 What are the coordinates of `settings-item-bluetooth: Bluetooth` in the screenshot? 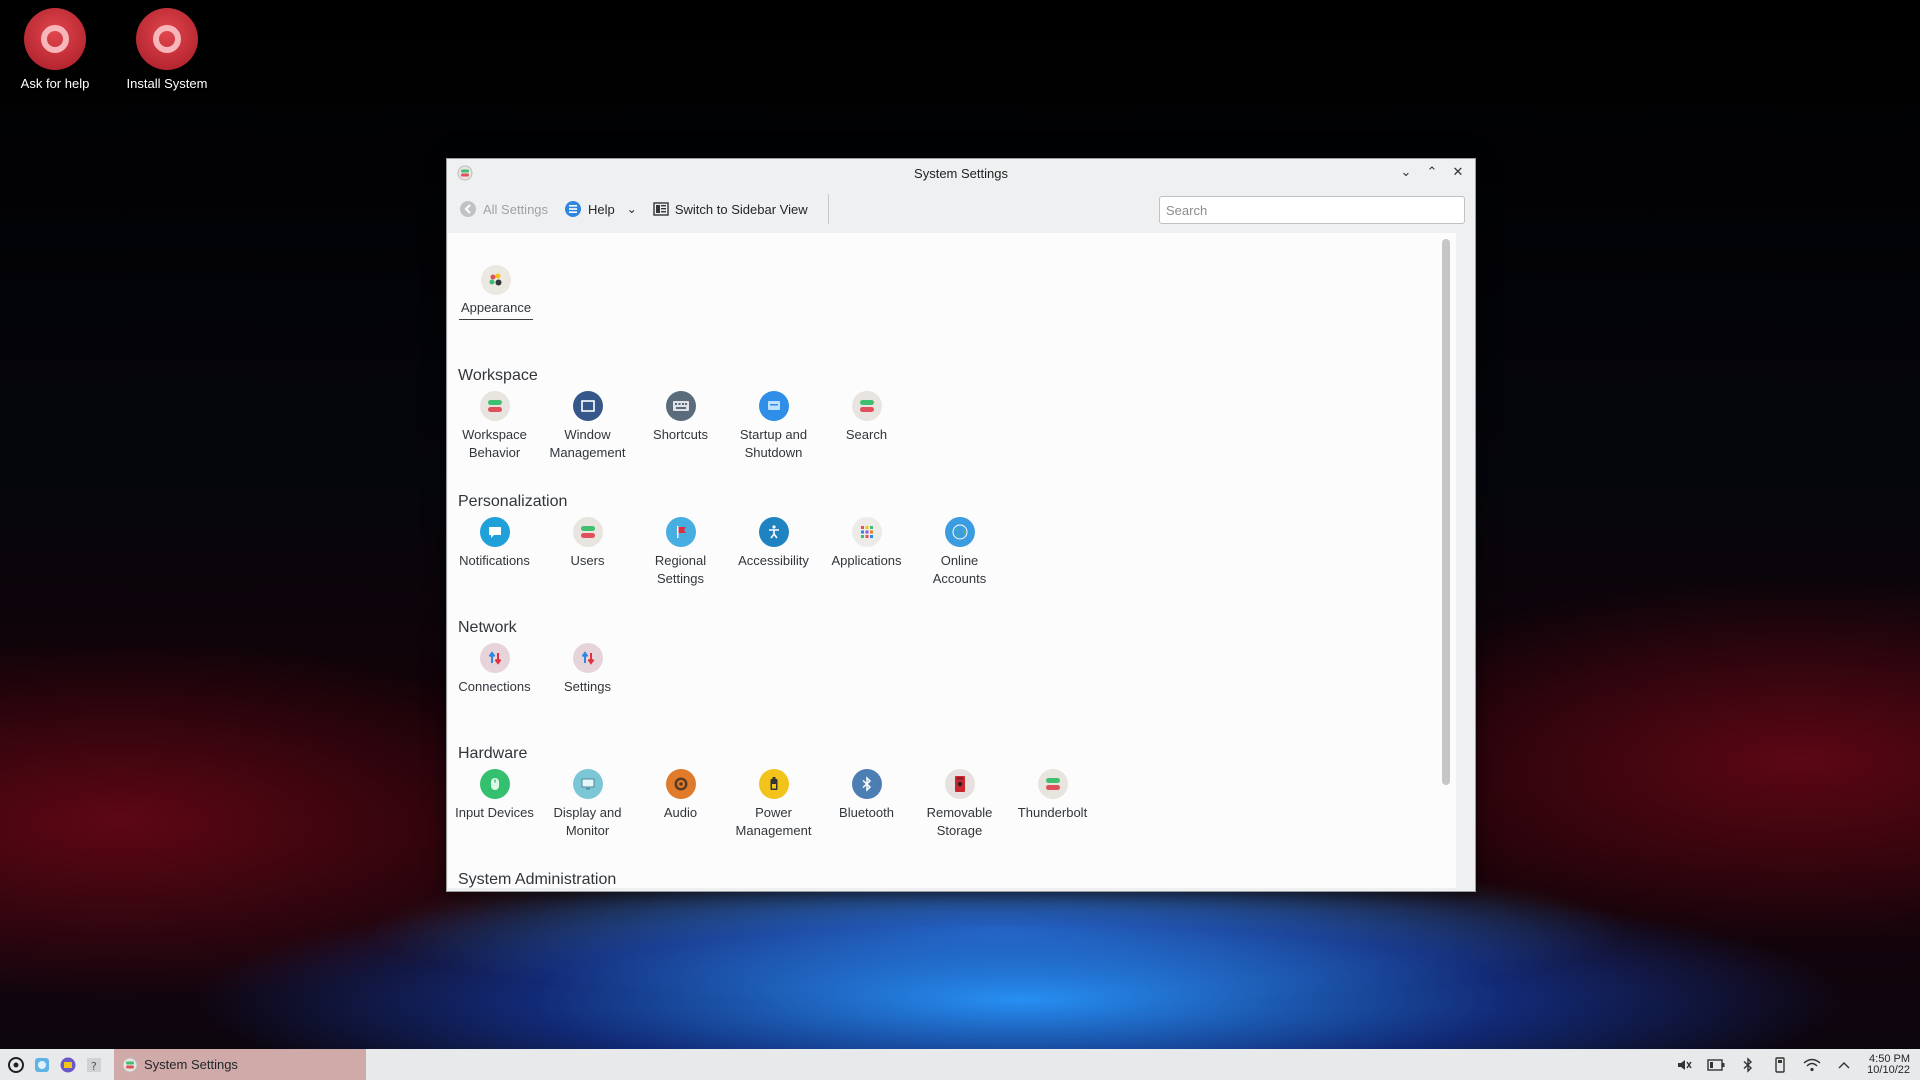 It's located at (866, 804).